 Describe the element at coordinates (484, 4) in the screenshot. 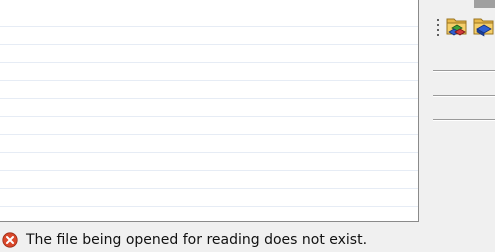

I see `panel-tab` at that location.